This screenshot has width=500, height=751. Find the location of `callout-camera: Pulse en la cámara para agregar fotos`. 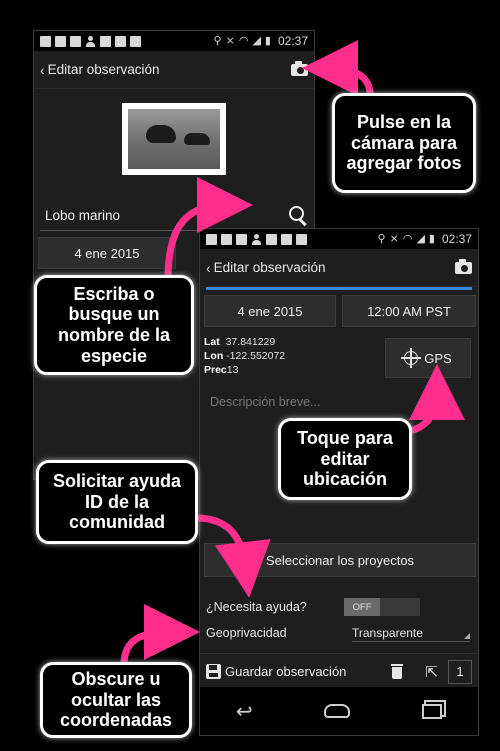

callout-camera: Pulse en la cámara para agregar fotos is located at coordinates (404, 143).